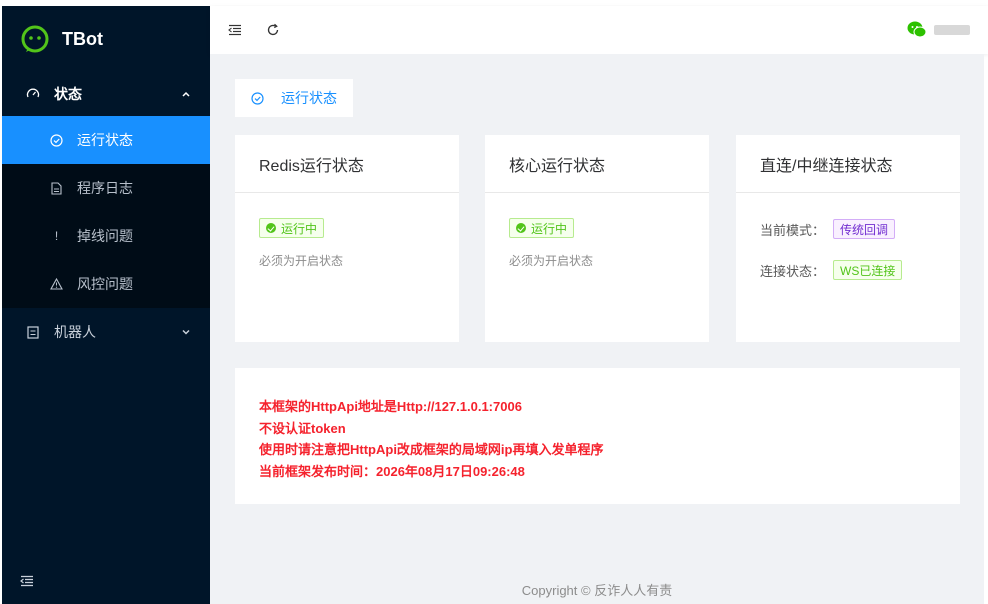 The image size is (988, 604). I want to click on sidebar-item-label: 运行状态, so click(105, 140).